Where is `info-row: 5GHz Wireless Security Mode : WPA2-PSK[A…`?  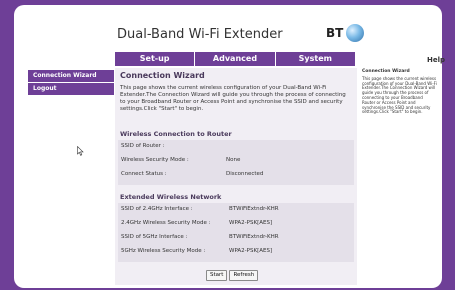
info-row: 5GHz Wireless Security Mode : WPA2-PSK[A… is located at coordinates (196, 251).